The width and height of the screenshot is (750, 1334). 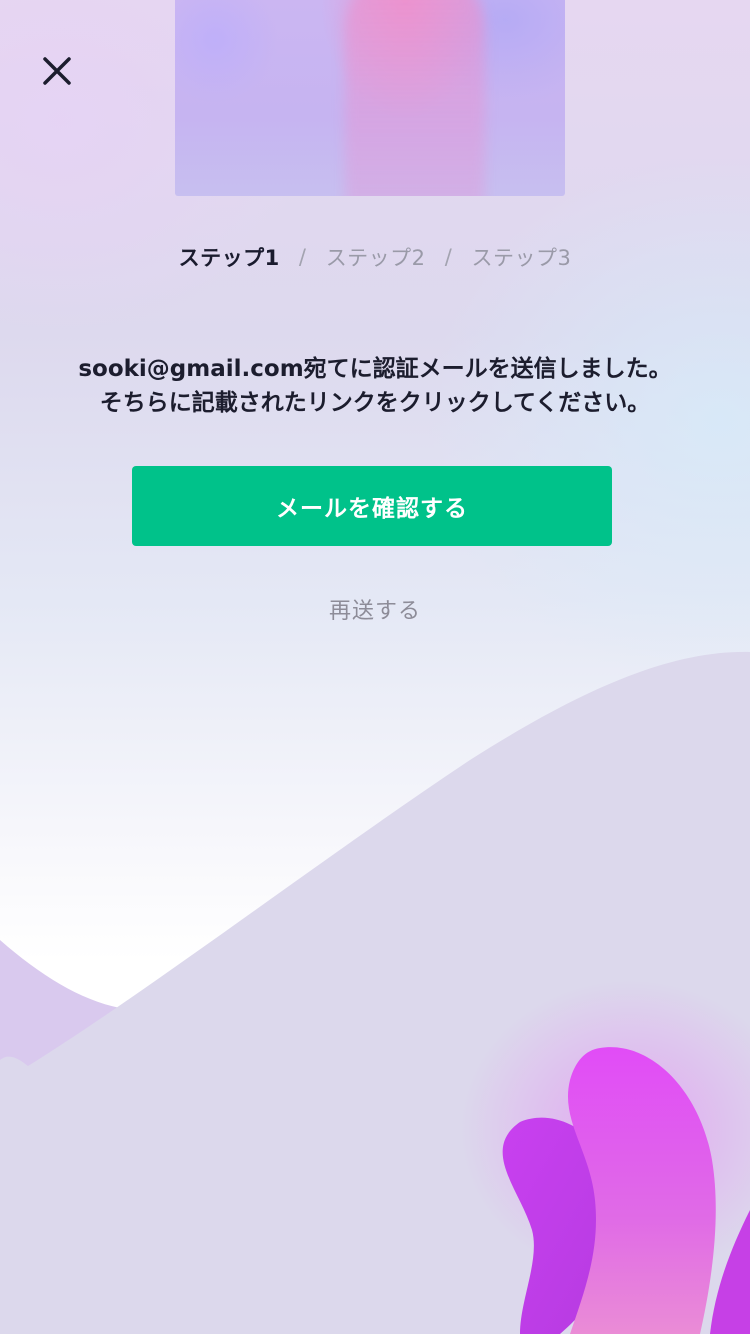 I want to click on confirm-email-button: メールを確認する, so click(x=372, y=506).